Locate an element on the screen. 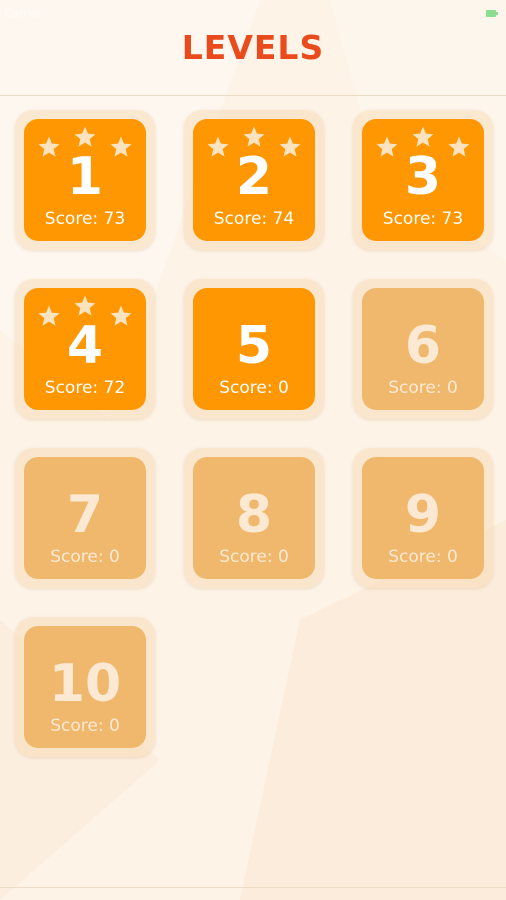 The height and width of the screenshot is (900, 506). level-tile-face: 7 Score: 0 is located at coordinates (85, 518).